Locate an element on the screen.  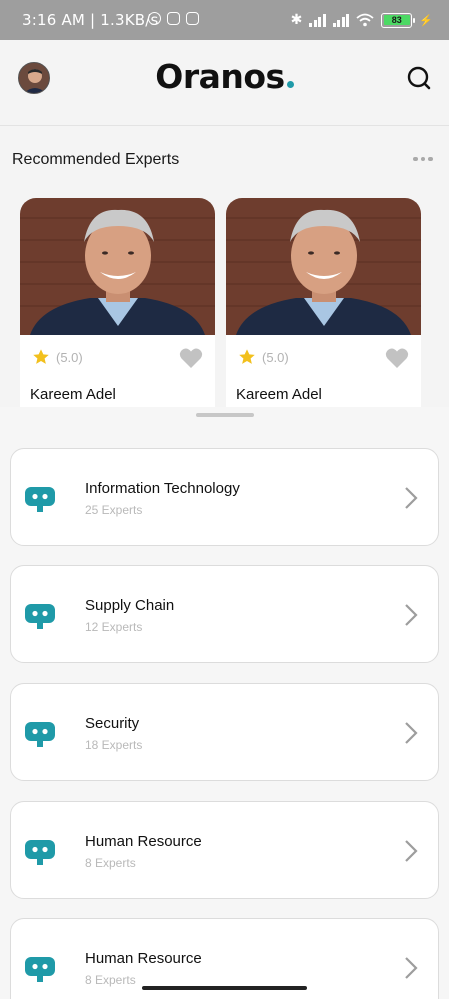
app-notification-icon is located at coordinates (173, 18).